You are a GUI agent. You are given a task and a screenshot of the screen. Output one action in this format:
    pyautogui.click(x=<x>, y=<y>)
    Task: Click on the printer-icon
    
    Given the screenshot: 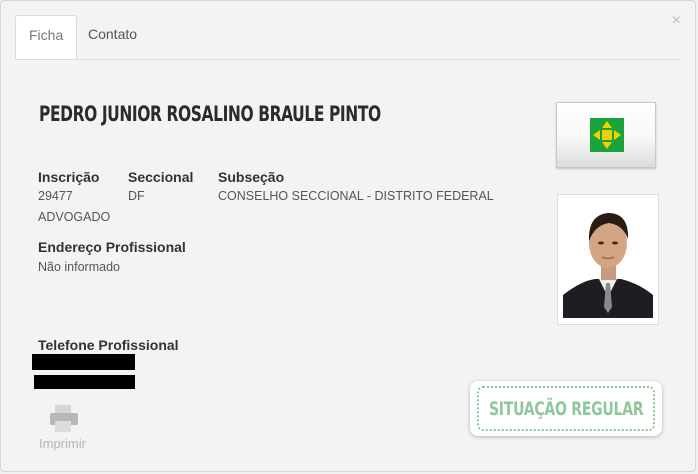 What is the action you would take?
    pyautogui.click(x=64, y=419)
    